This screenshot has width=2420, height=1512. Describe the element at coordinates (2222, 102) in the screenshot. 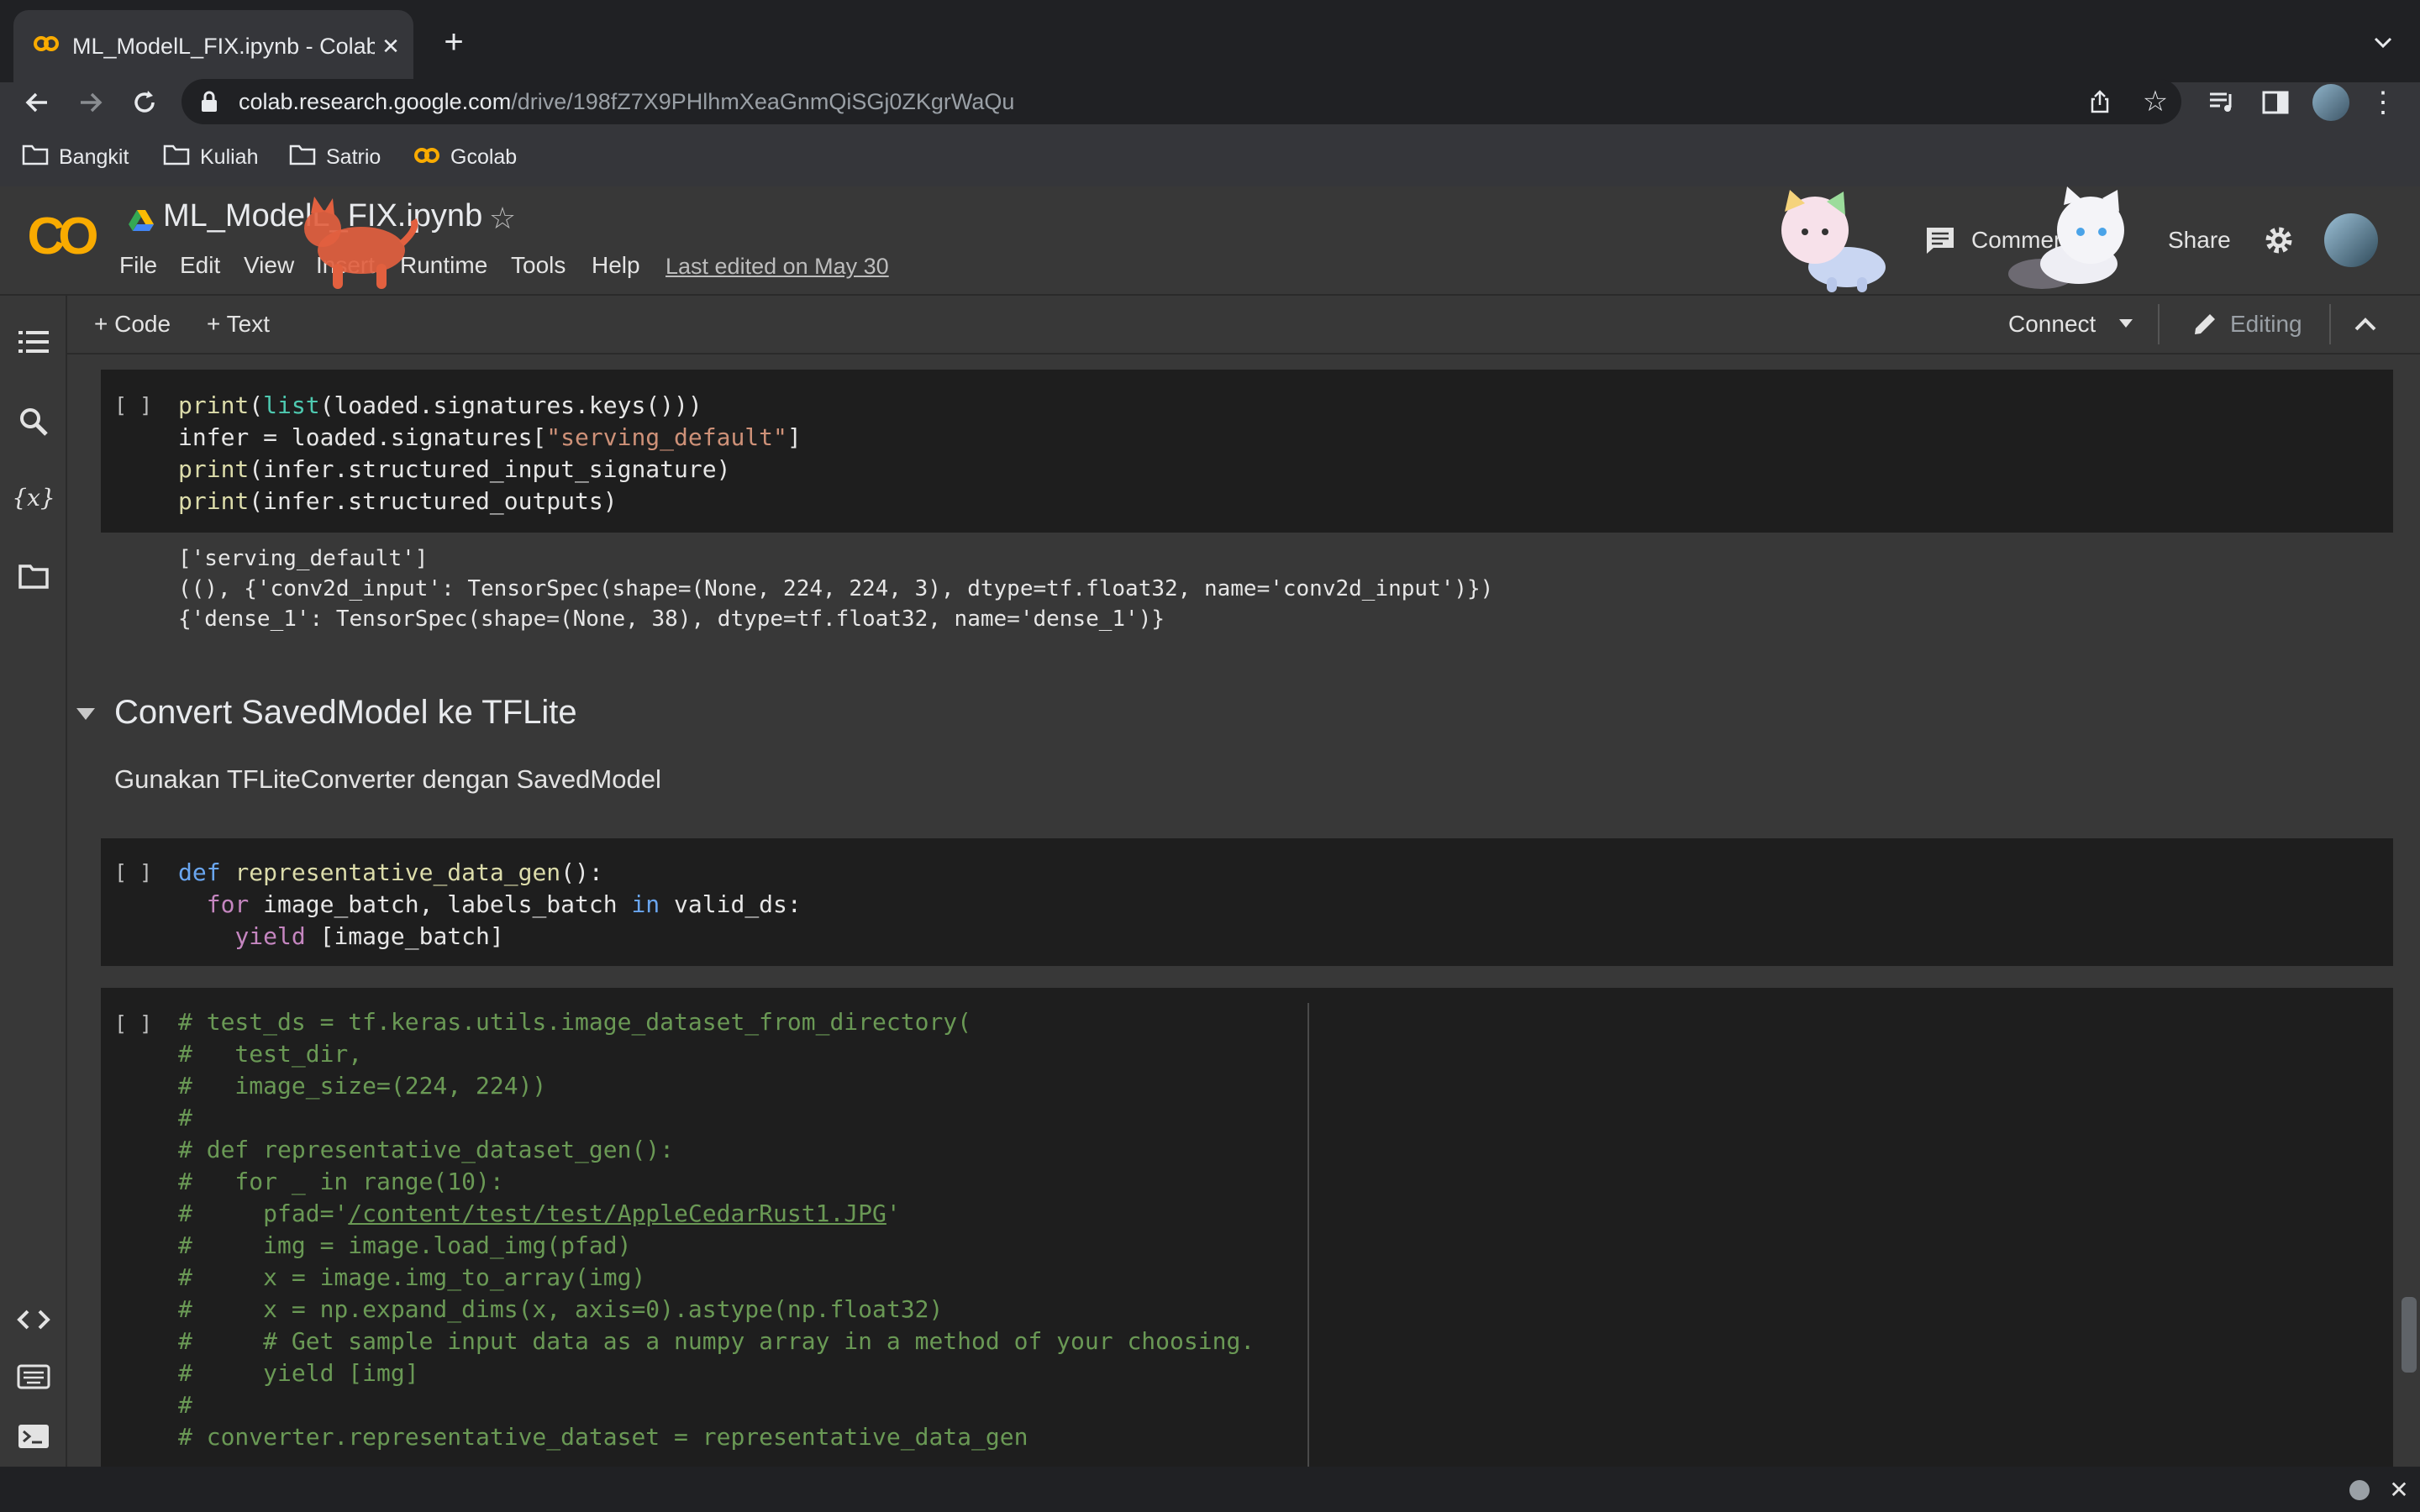

I see `media-icon` at that location.